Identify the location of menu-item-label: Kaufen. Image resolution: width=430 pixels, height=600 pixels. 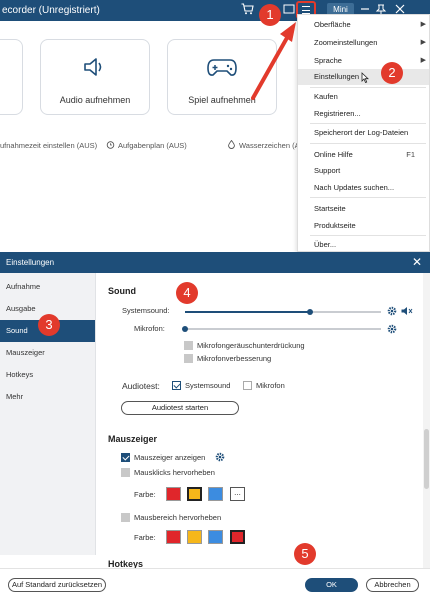
(326, 96).